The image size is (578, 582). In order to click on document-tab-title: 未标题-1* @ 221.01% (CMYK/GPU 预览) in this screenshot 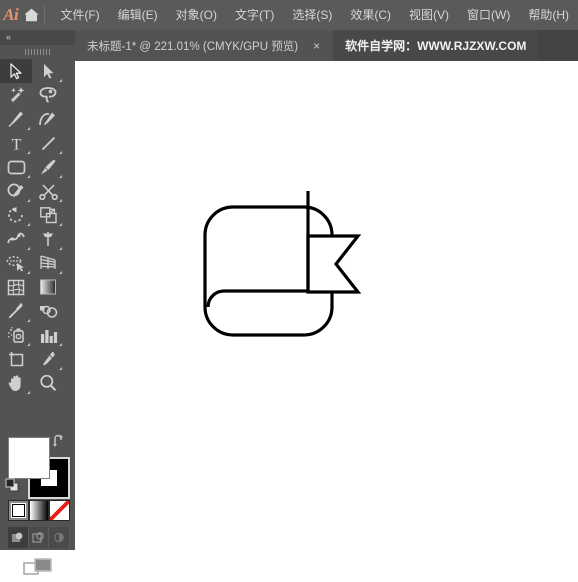, I will do `click(193, 46)`.